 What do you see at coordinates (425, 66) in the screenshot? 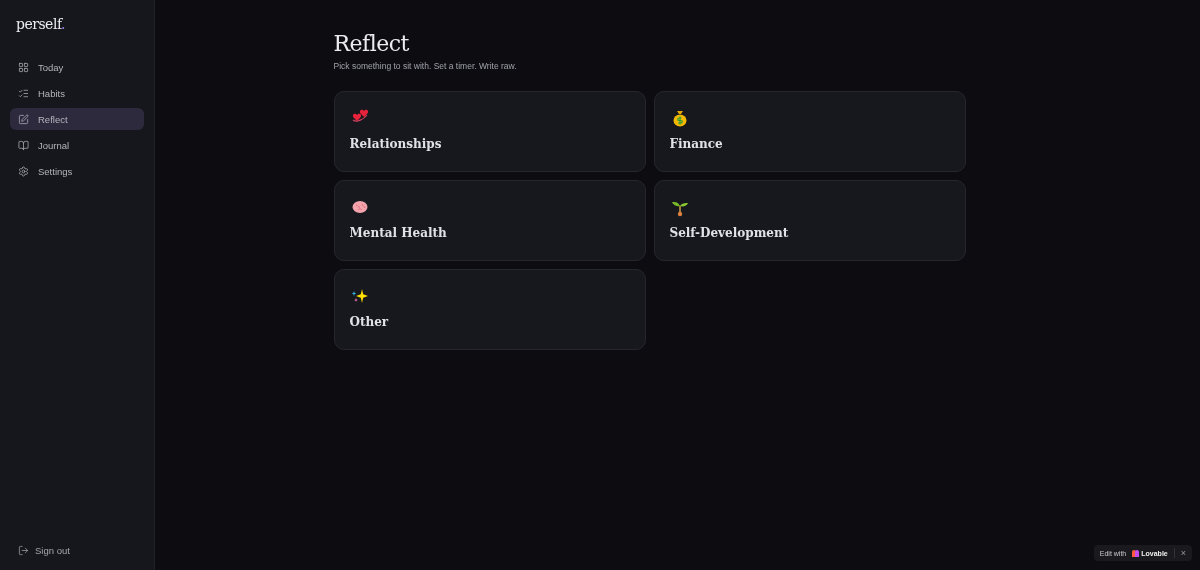
I see `page-subtitle: Pick something to sit with. Set a timer. Write raw.` at bounding box center [425, 66].